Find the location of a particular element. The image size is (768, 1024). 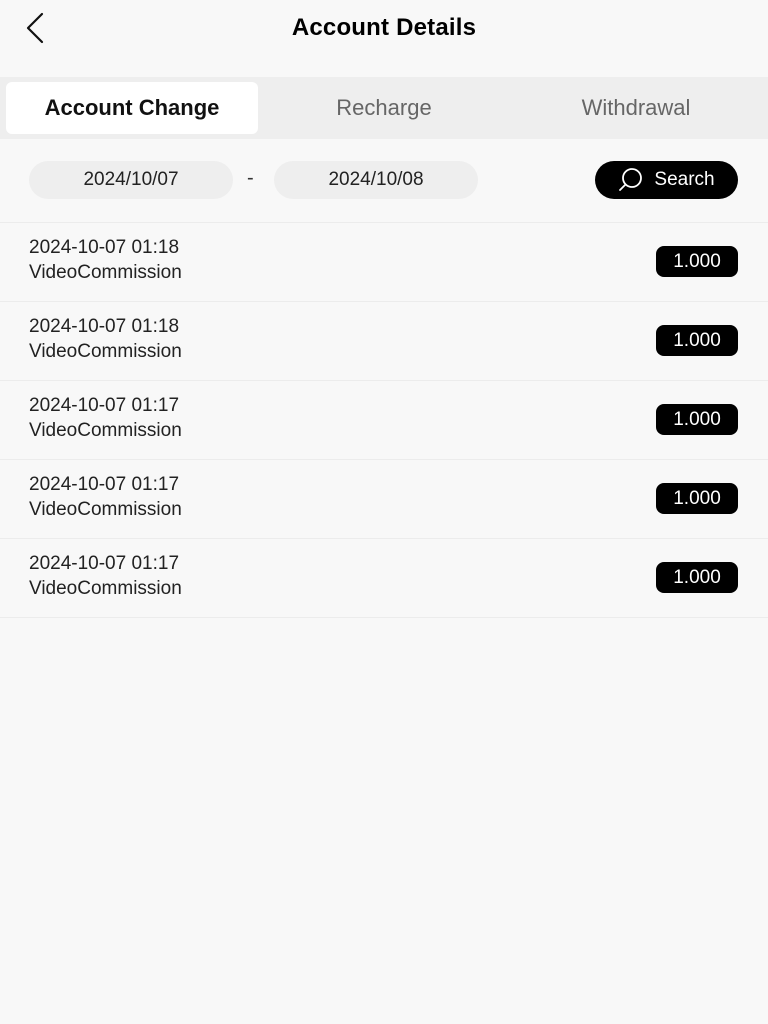

page-title: Account Details is located at coordinates (384, 27).